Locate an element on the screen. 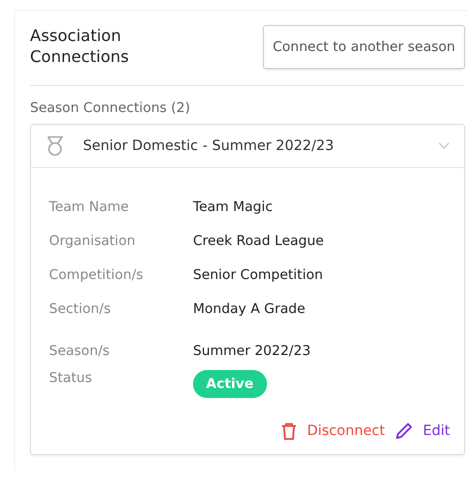 Image resolution: width=468 pixels, height=479 pixels. status-badge: Active is located at coordinates (229, 384).